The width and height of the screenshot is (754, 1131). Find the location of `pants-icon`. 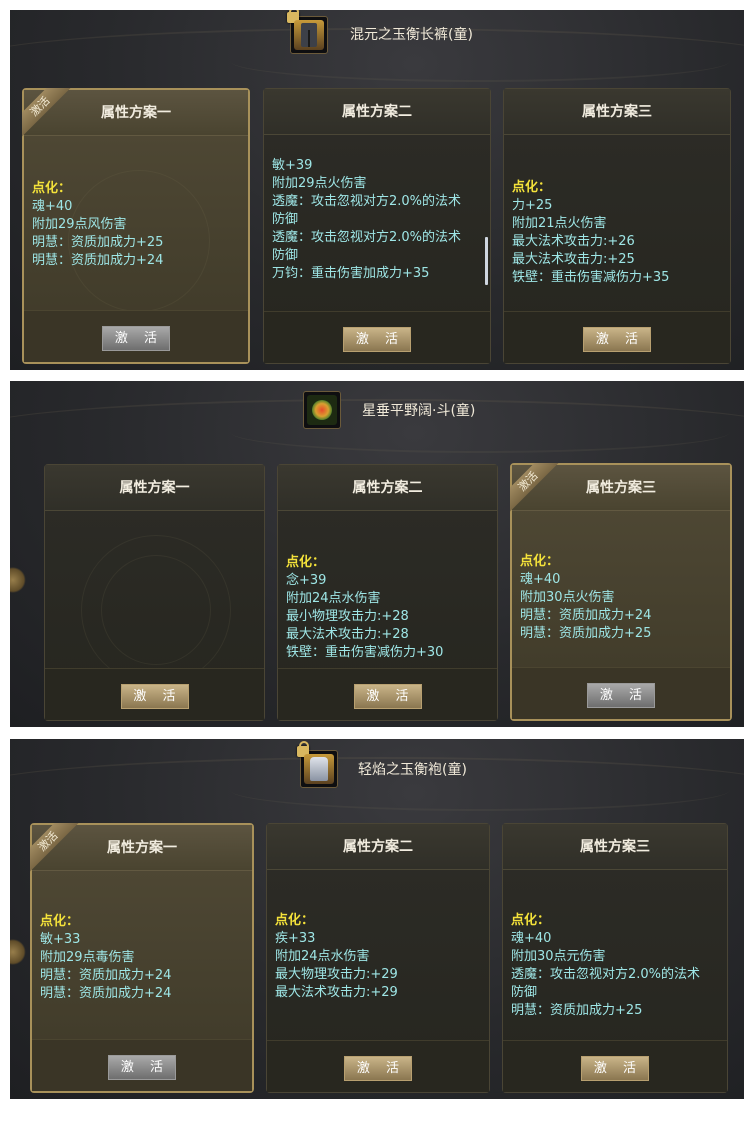

pants-icon is located at coordinates (307, 32).